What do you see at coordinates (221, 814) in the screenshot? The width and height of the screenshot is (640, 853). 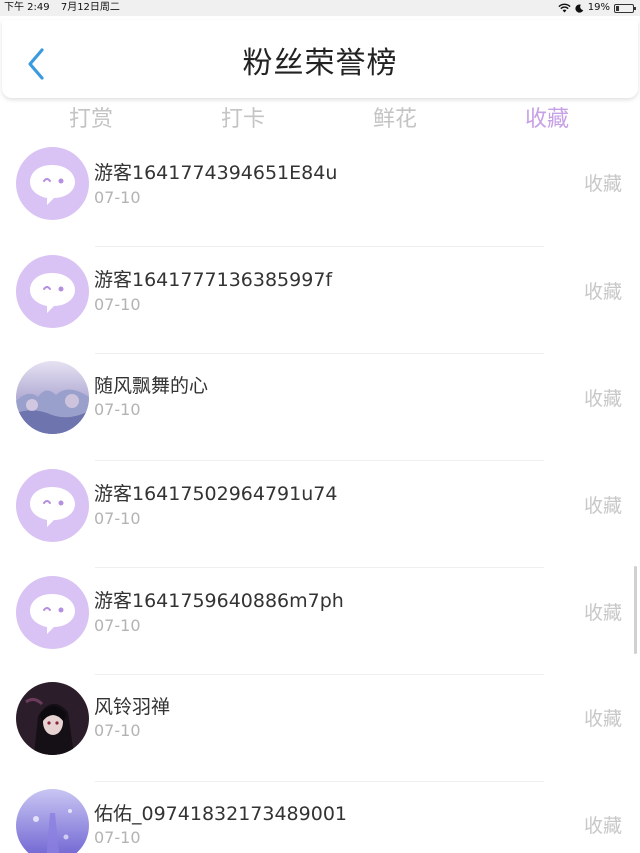 I see `fan-name: 佑佑_09741832173489001` at bounding box center [221, 814].